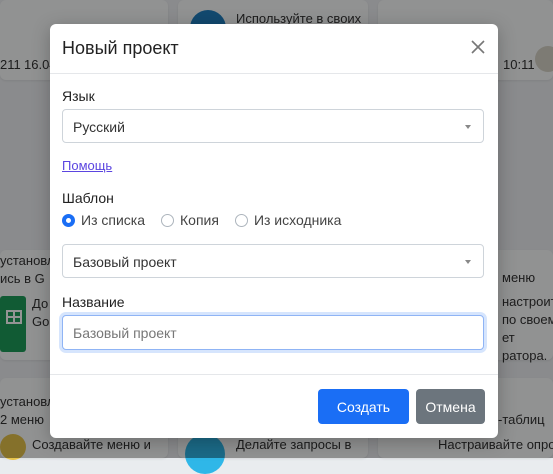  Describe the element at coordinates (273, 332) in the screenshot. I see `project-name-input` at that location.